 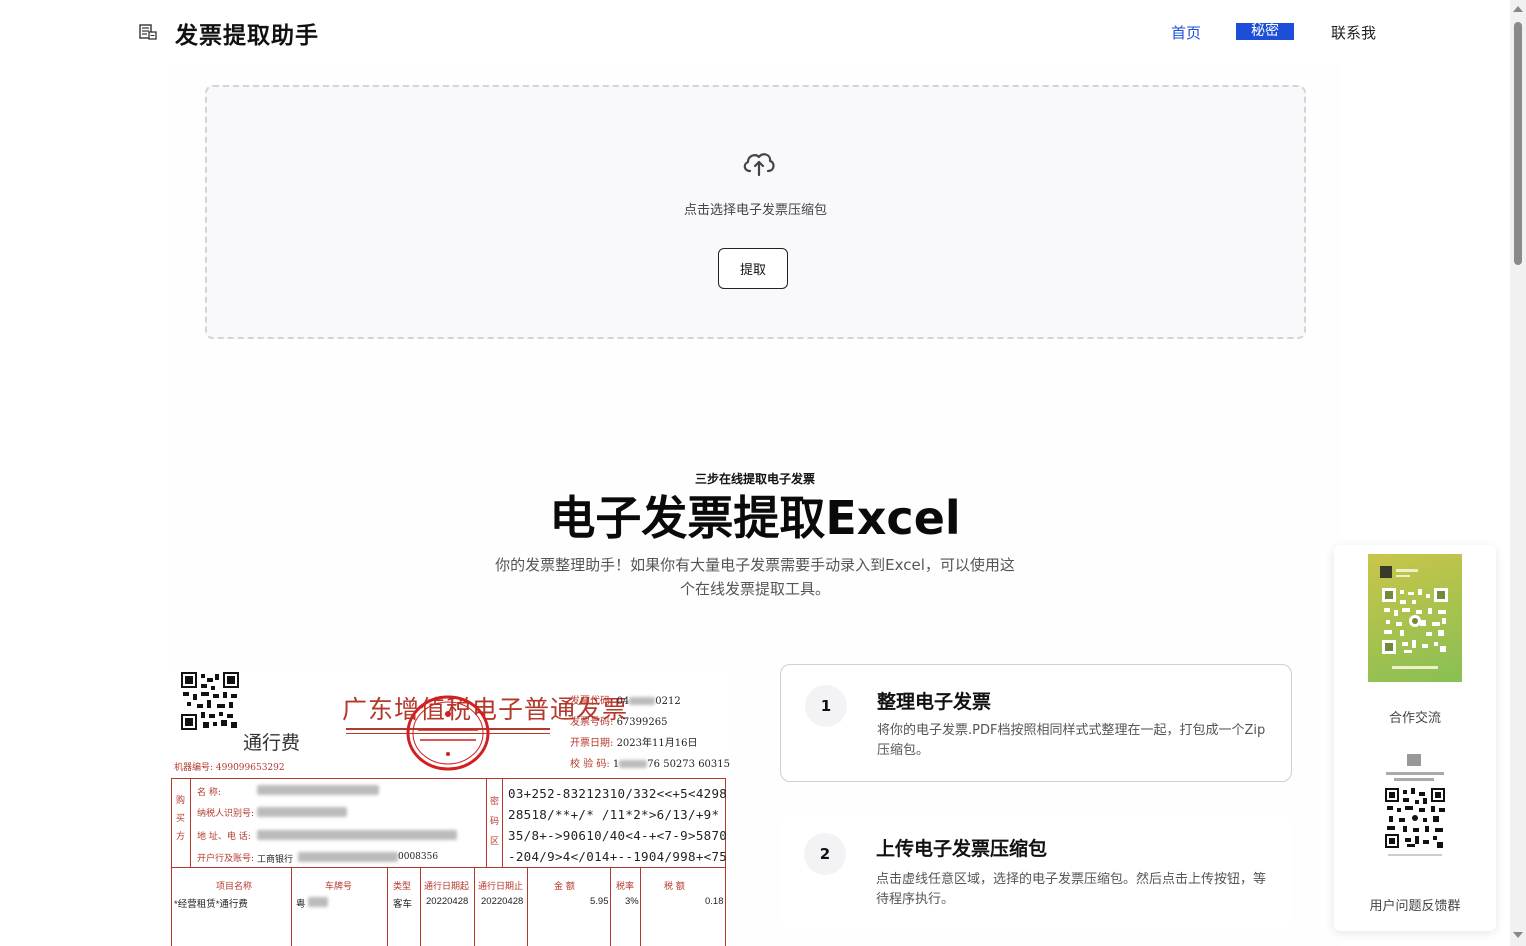 I want to click on wechat-qr-icon, so click(x=1414, y=617).